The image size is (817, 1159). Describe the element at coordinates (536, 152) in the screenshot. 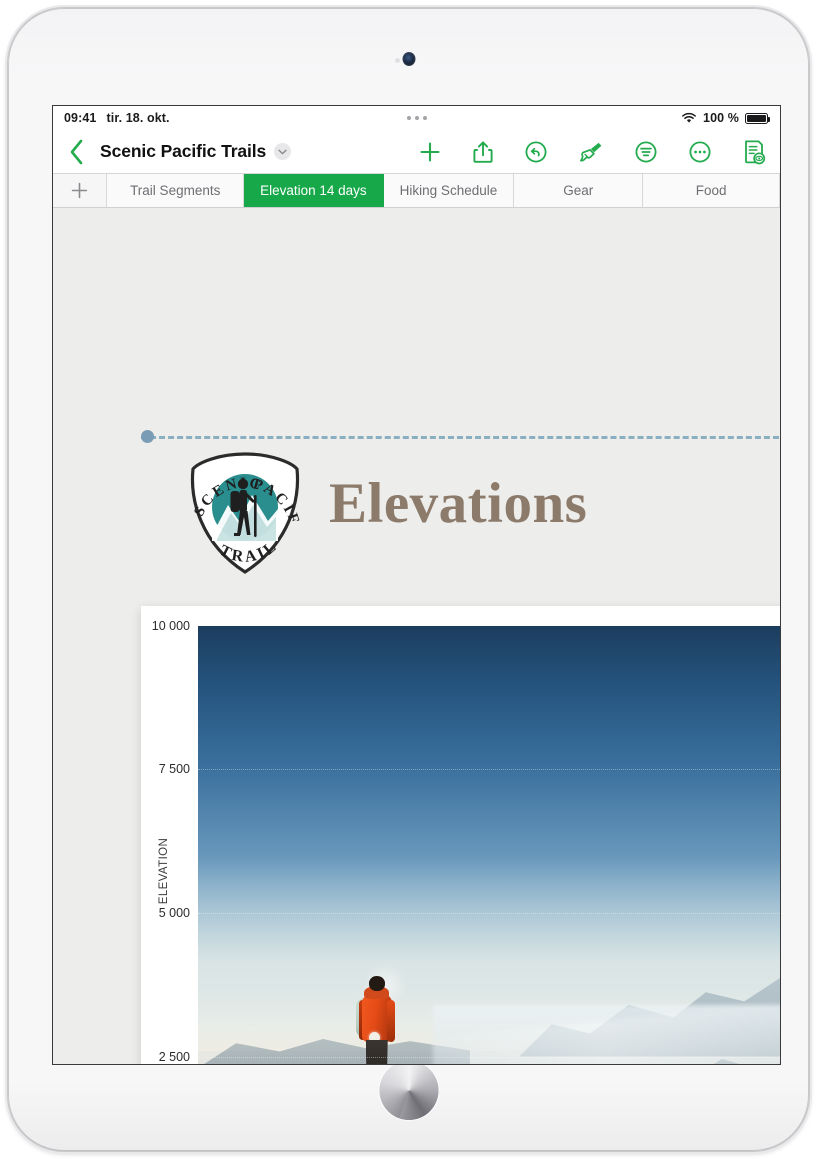

I see `undo-button` at that location.